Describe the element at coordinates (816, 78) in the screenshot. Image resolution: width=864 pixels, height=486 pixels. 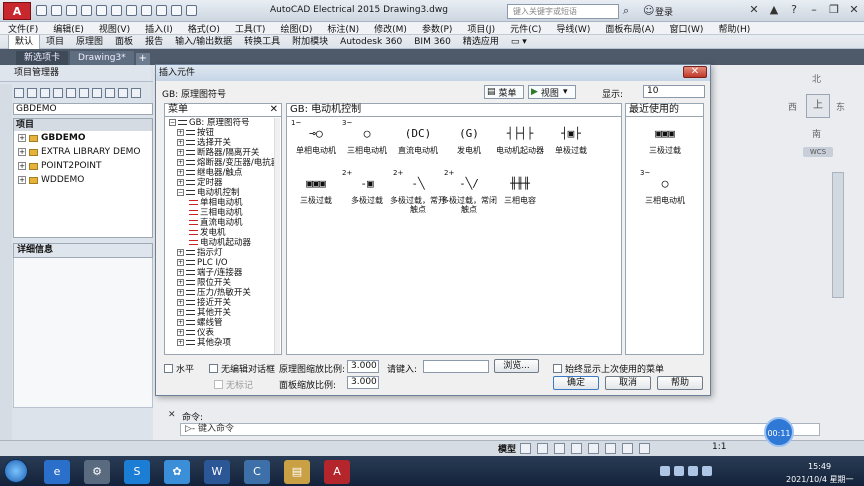
I see `viewcube-north: 北` at that location.